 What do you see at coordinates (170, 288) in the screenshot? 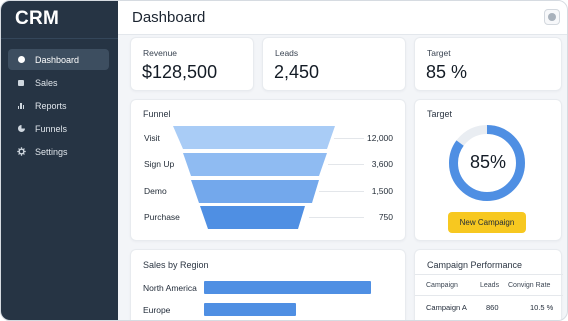
I see `region-label: North America` at bounding box center [170, 288].